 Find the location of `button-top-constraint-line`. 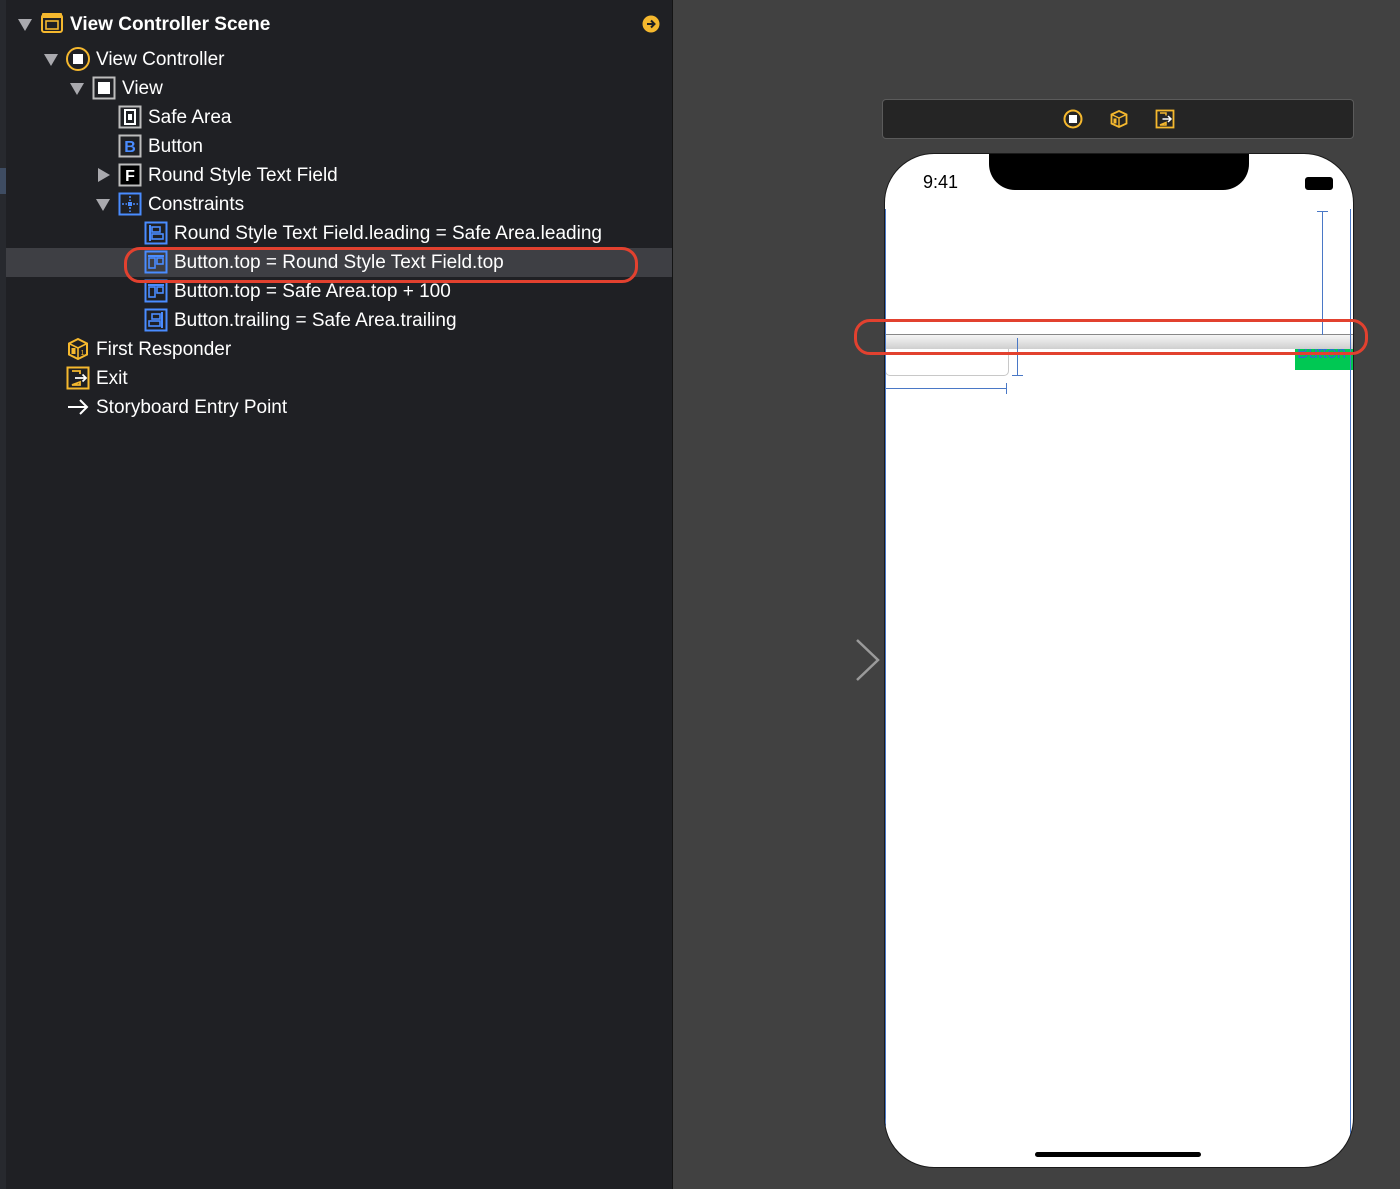

button-top-constraint-line is located at coordinates (1322, 273).